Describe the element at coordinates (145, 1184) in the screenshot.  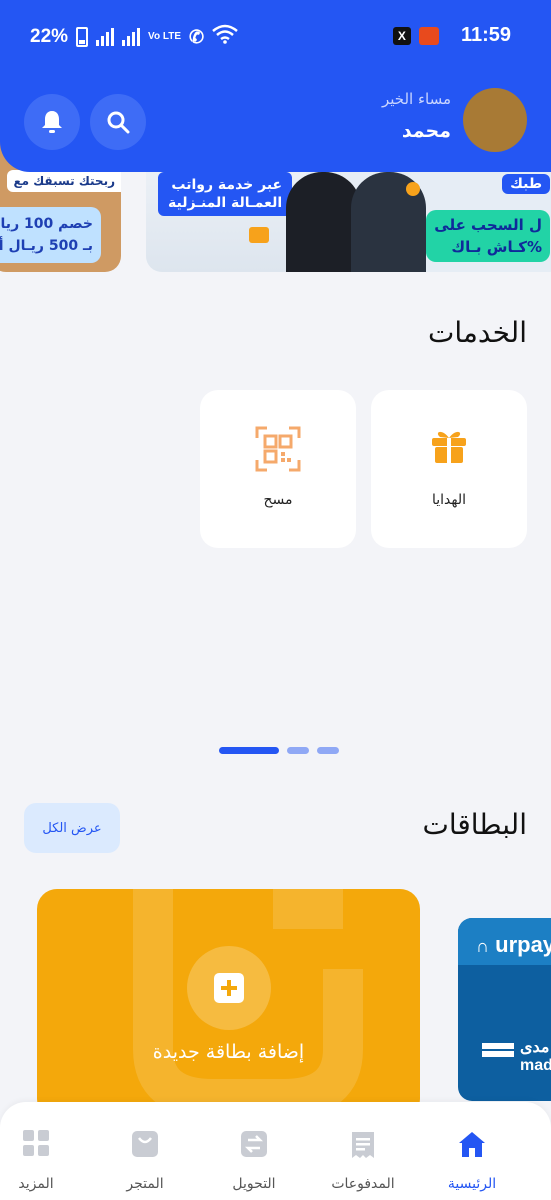
I see `nav-store-label: المتجر` at that location.